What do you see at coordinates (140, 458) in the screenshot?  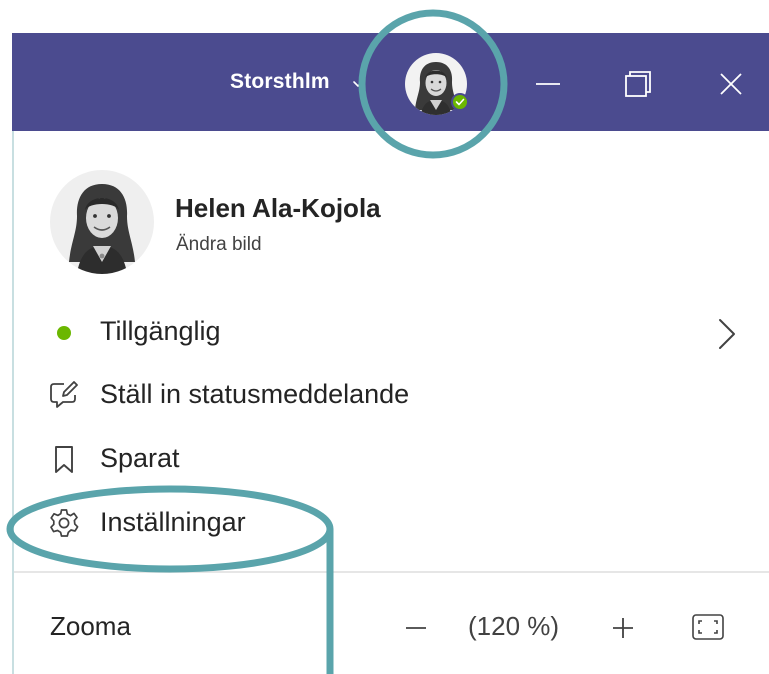 I see `saved-label: Sparat` at bounding box center [140, 458].